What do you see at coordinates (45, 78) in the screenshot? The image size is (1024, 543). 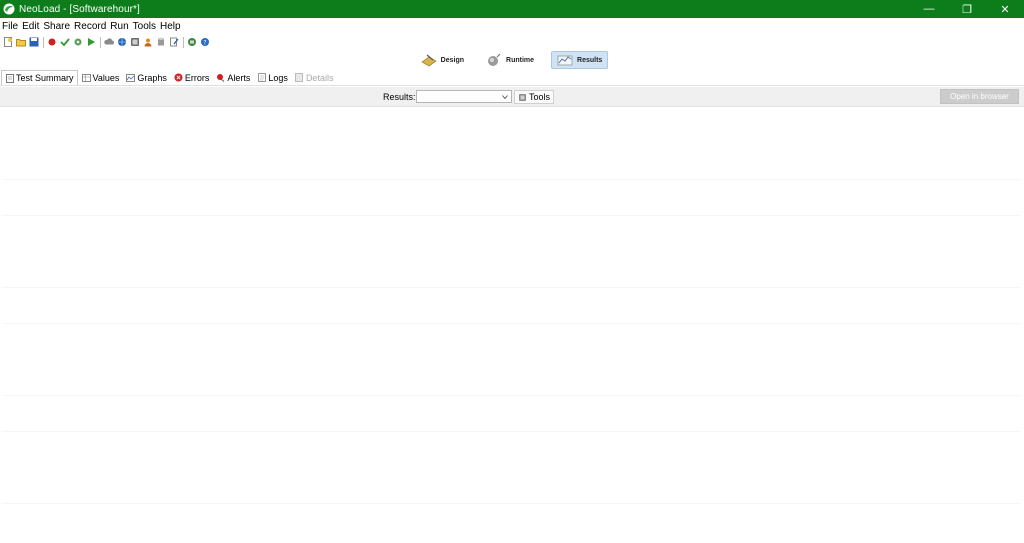 I see `tab-label: Test Summary` at bounding box center [45, 78].